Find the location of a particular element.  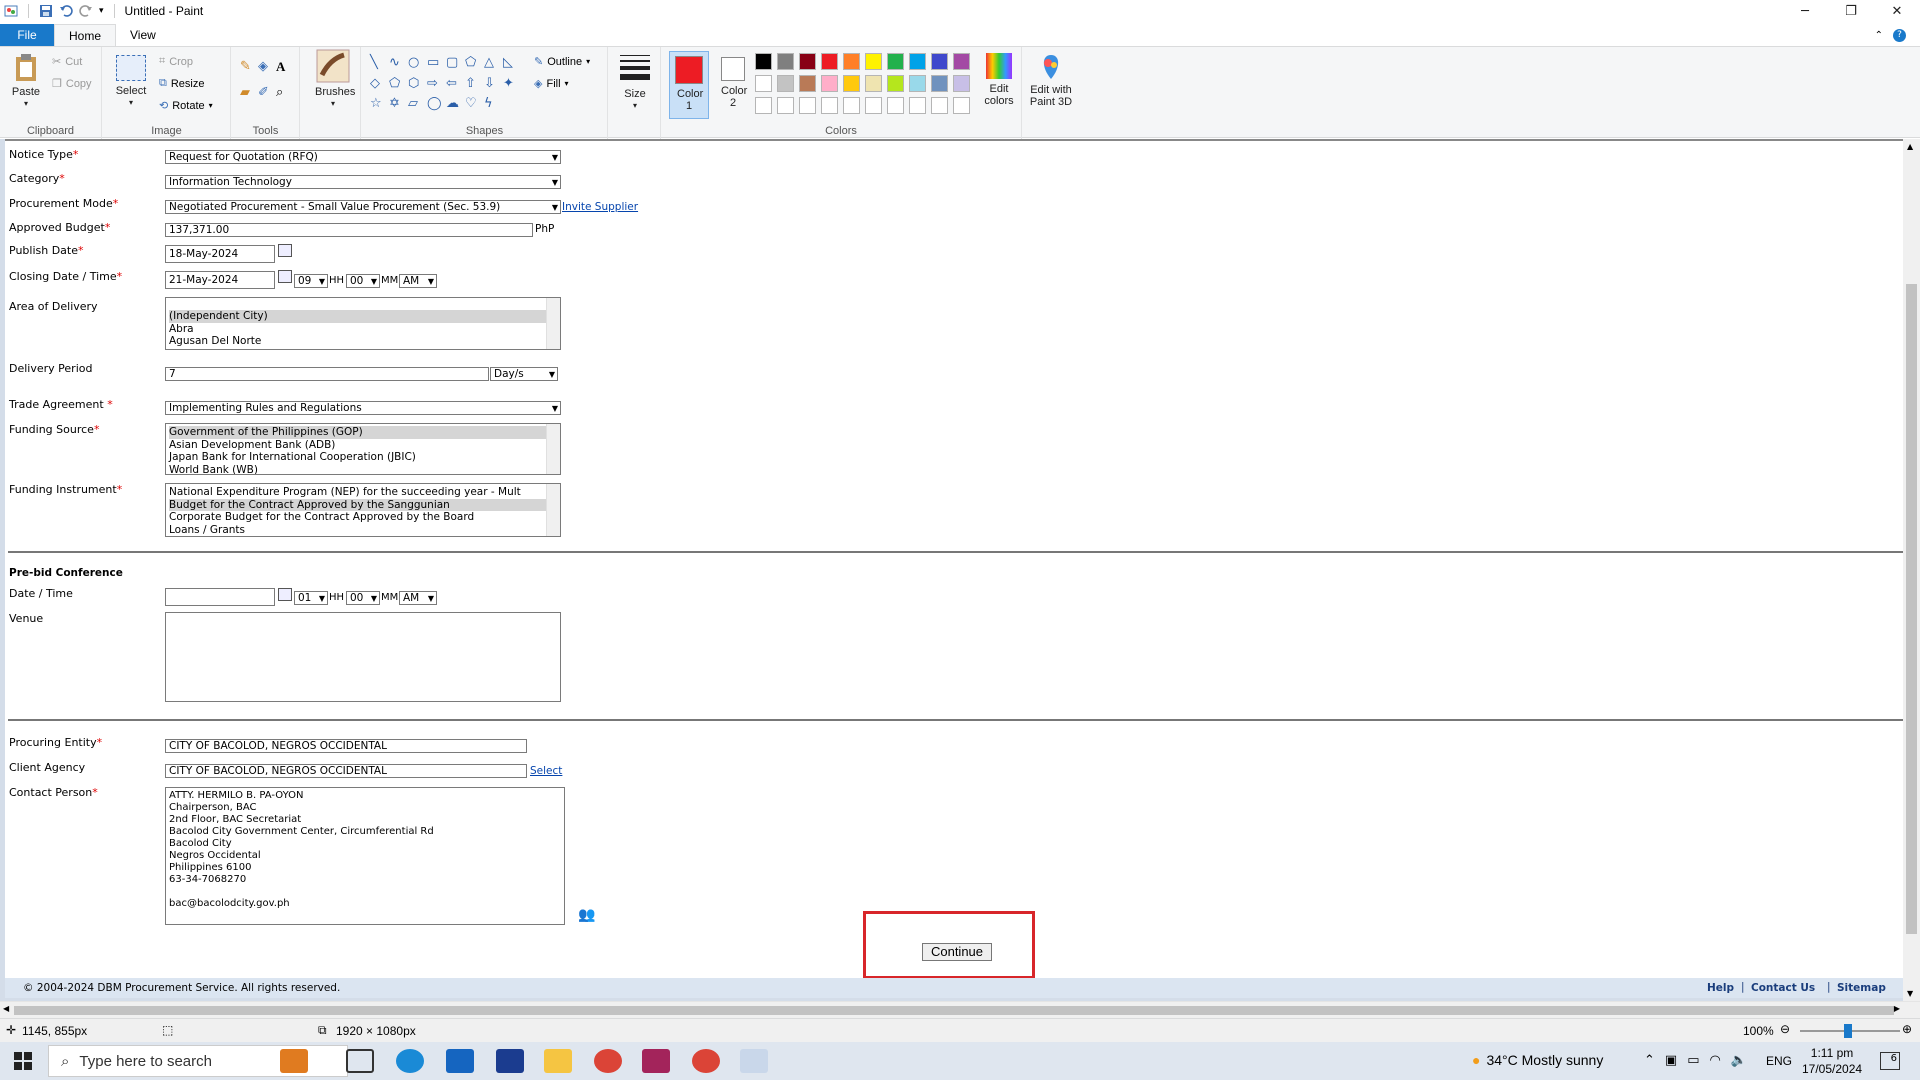

zoom-slider-thumb is located at coordinates (1848, 1031).